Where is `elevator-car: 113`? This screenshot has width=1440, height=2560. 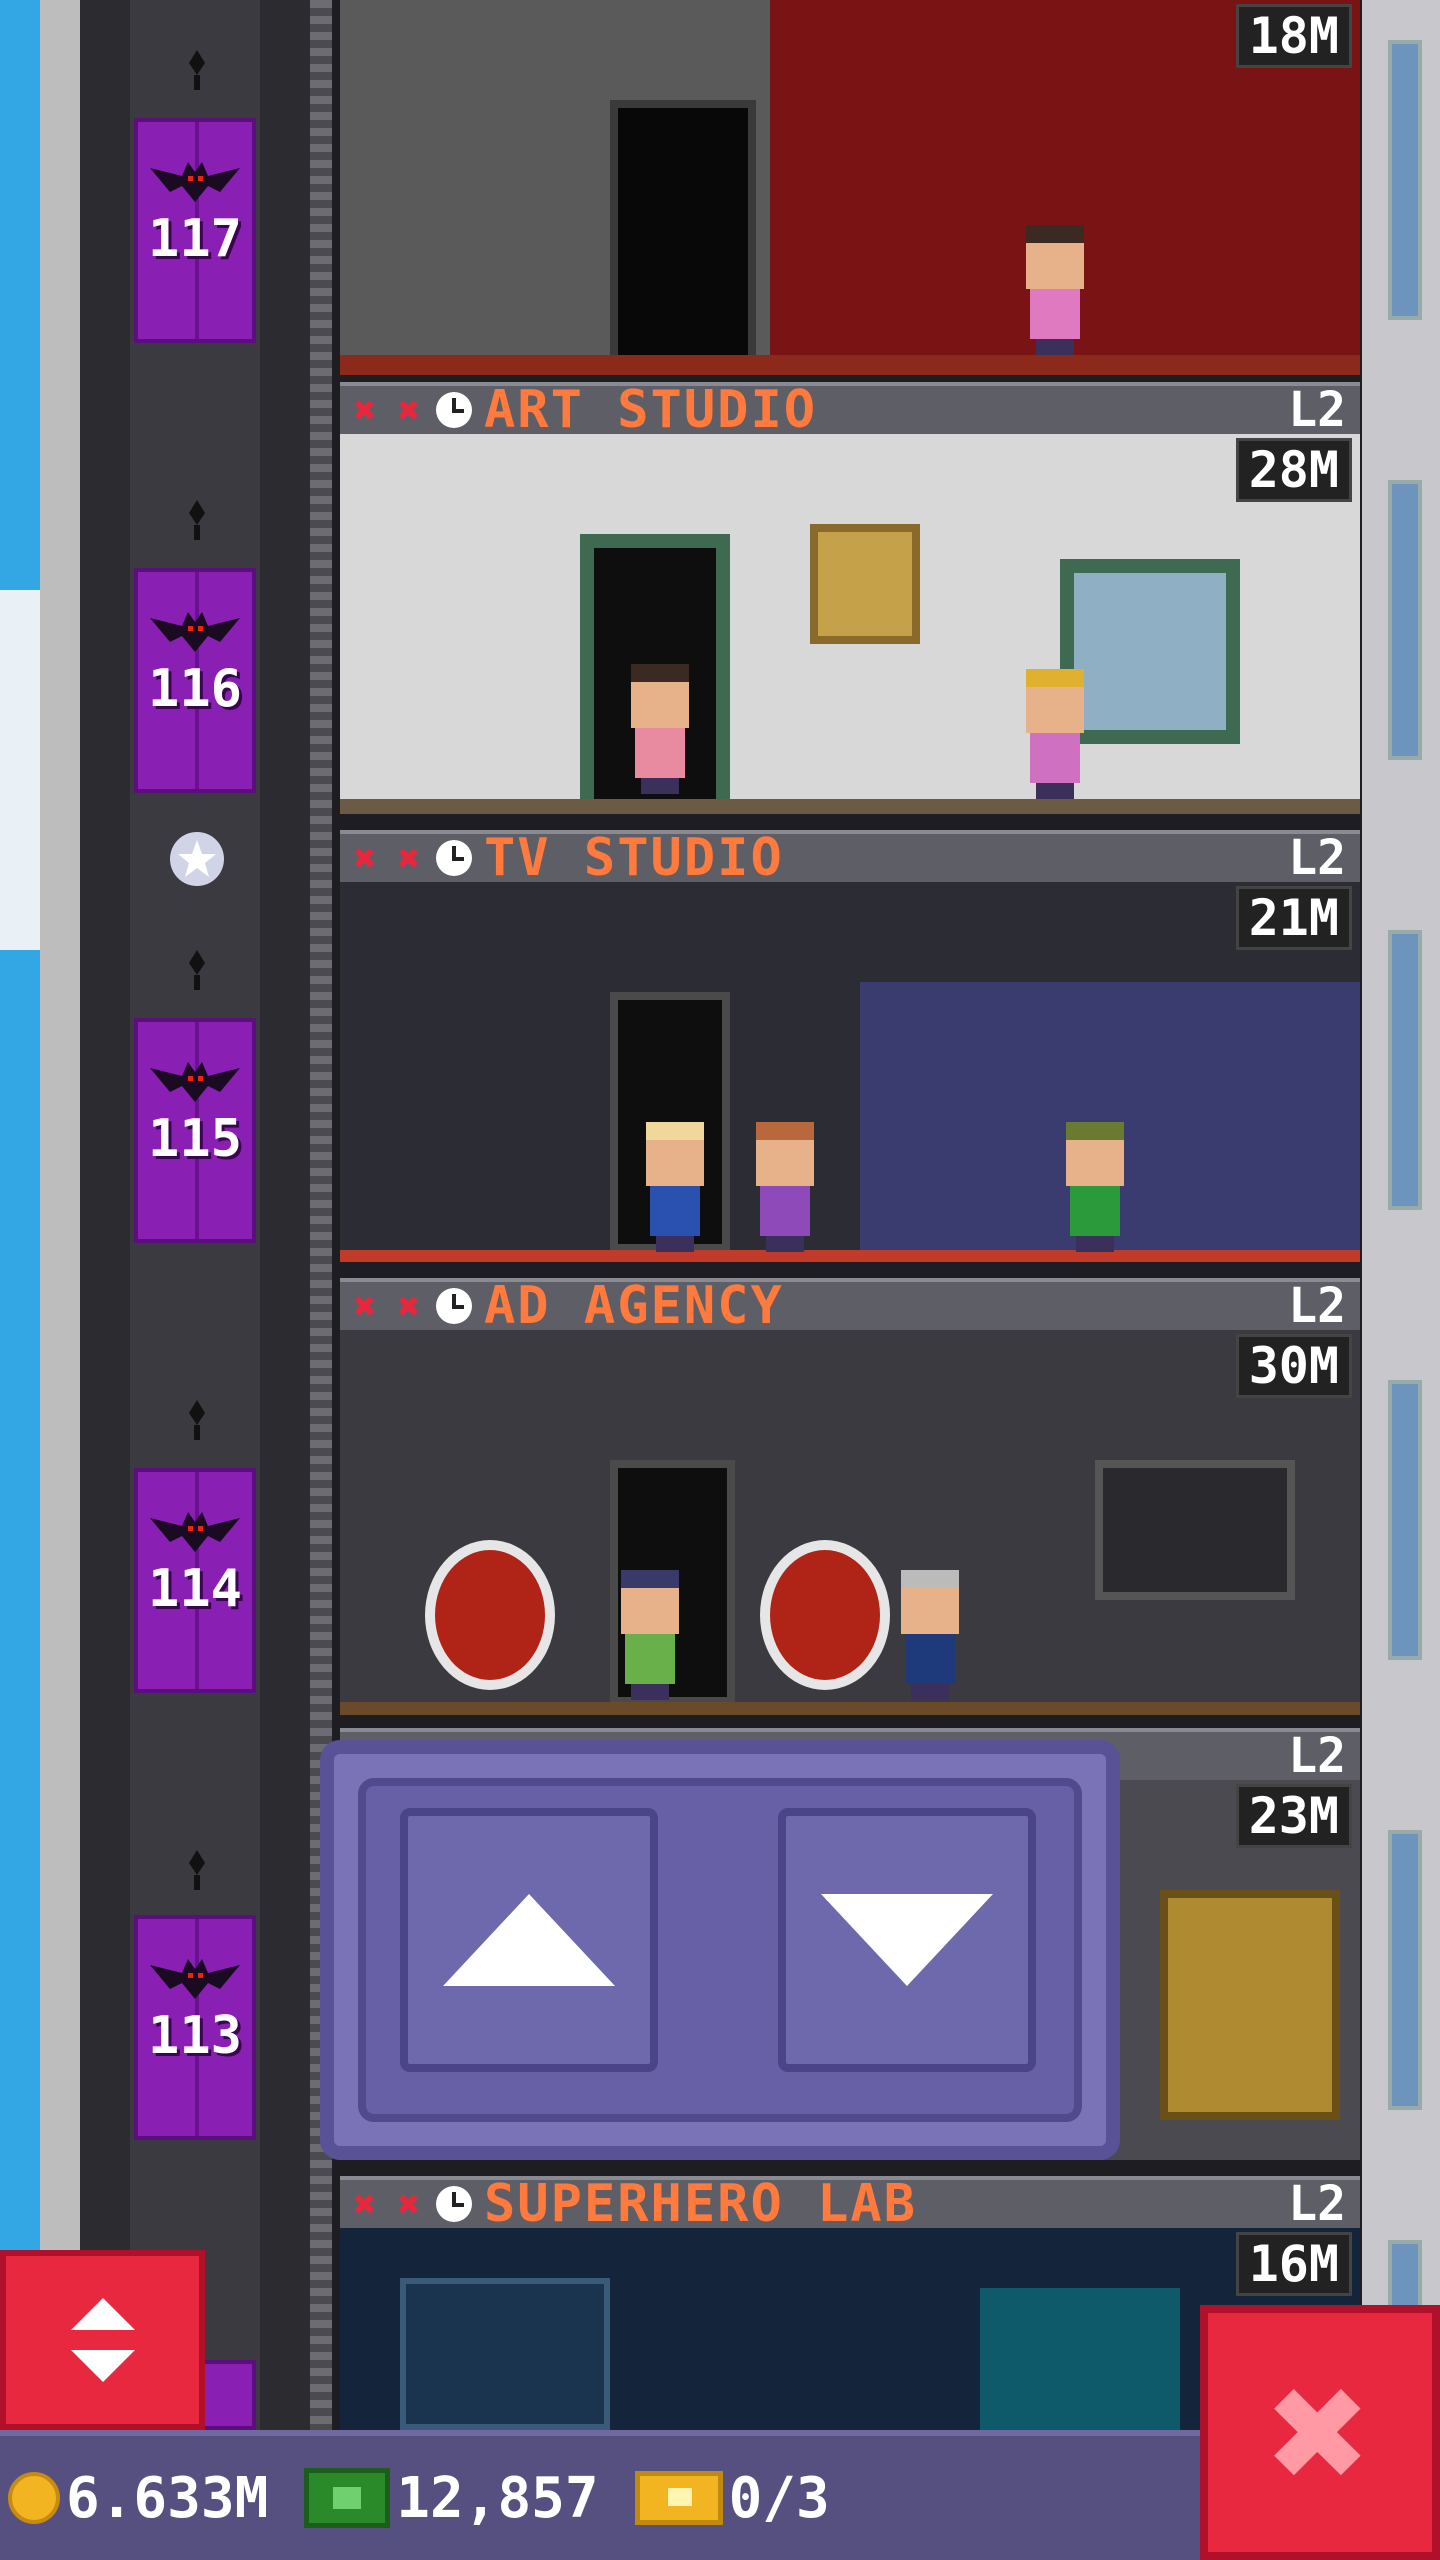
elevator-car: 113 is located at coordinates (195, 2027).